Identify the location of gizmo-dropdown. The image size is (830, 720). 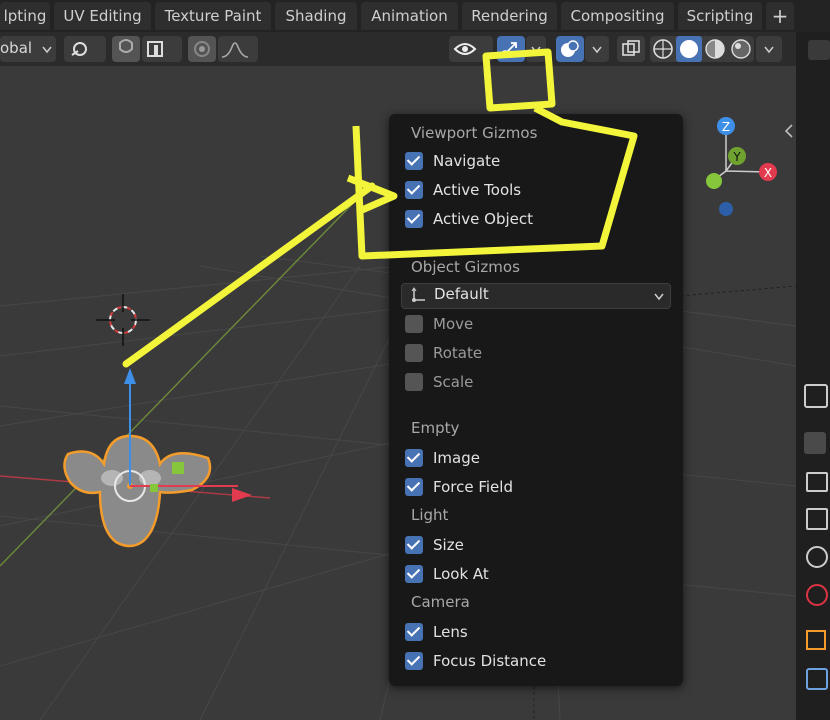
(536, 49).